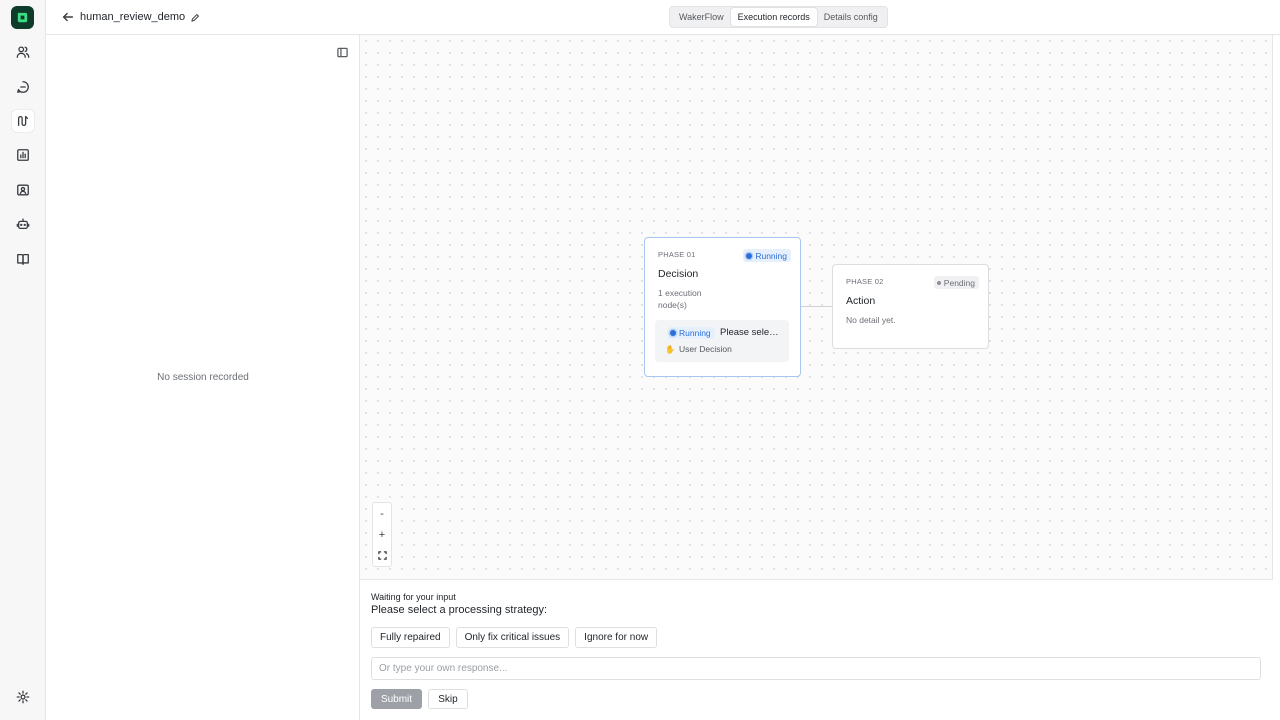 This screenshot has height=720, width=1280. I want to click on gear-icon, so click(23, 697).